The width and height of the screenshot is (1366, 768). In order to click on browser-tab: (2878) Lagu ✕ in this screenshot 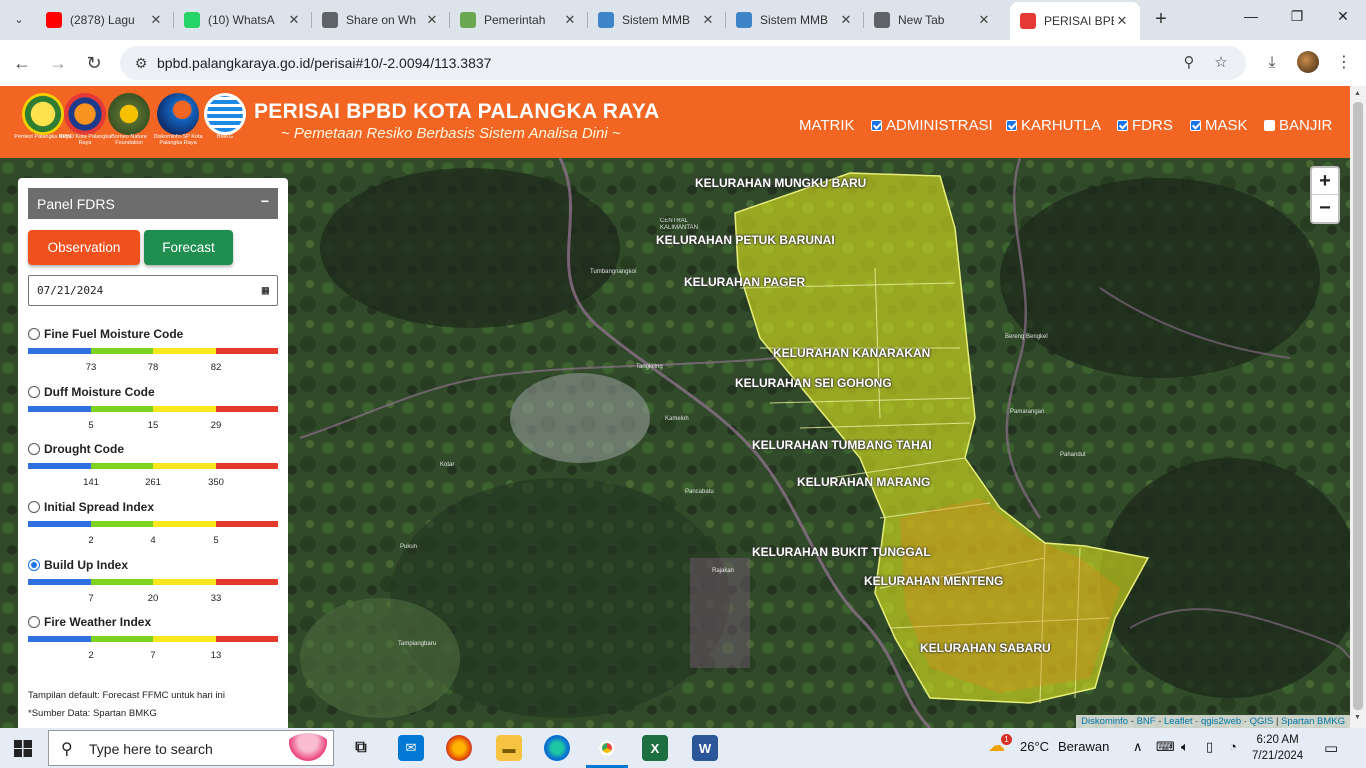, I will do `click(105, 20)`.